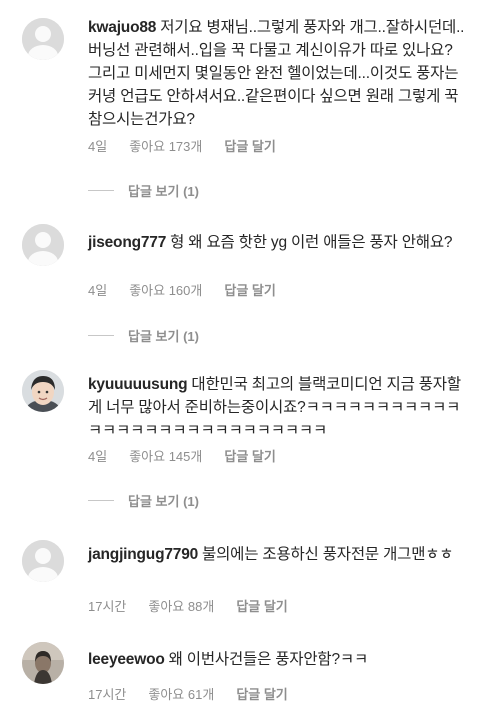  What do you see at coordinates (122, 27) in the screenshot?
I see `comment-username: kwajuo88` at bounding box center [122, 27].